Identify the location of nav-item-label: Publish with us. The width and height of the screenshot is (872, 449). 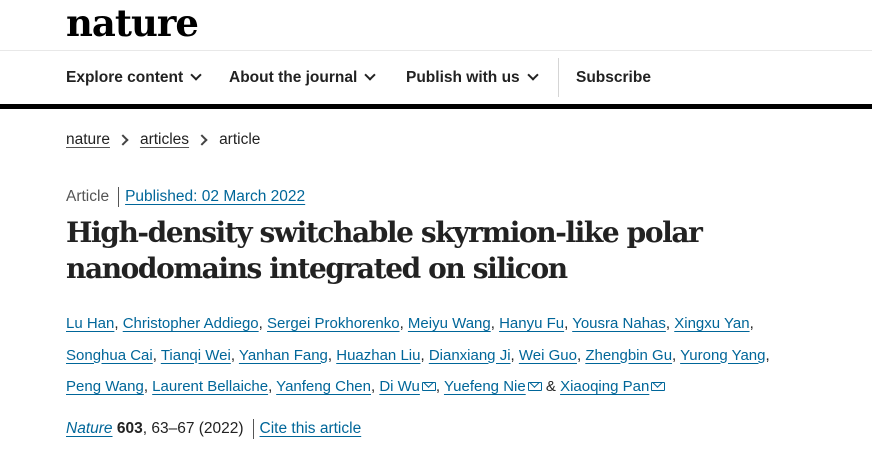
(463, 77).